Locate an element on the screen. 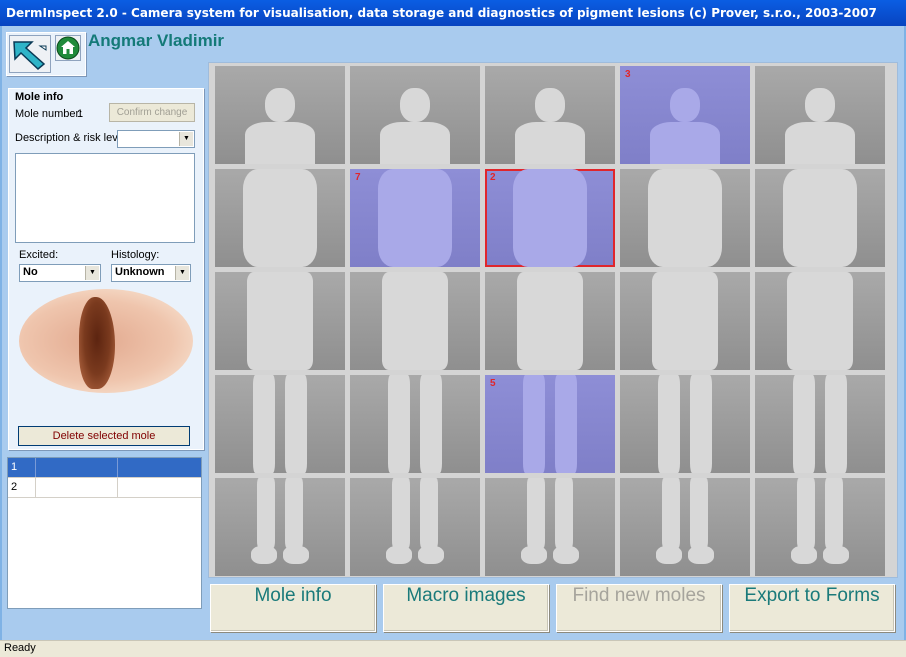  body-view-torso-side-right: 7 is located at coordinates (415, 218).